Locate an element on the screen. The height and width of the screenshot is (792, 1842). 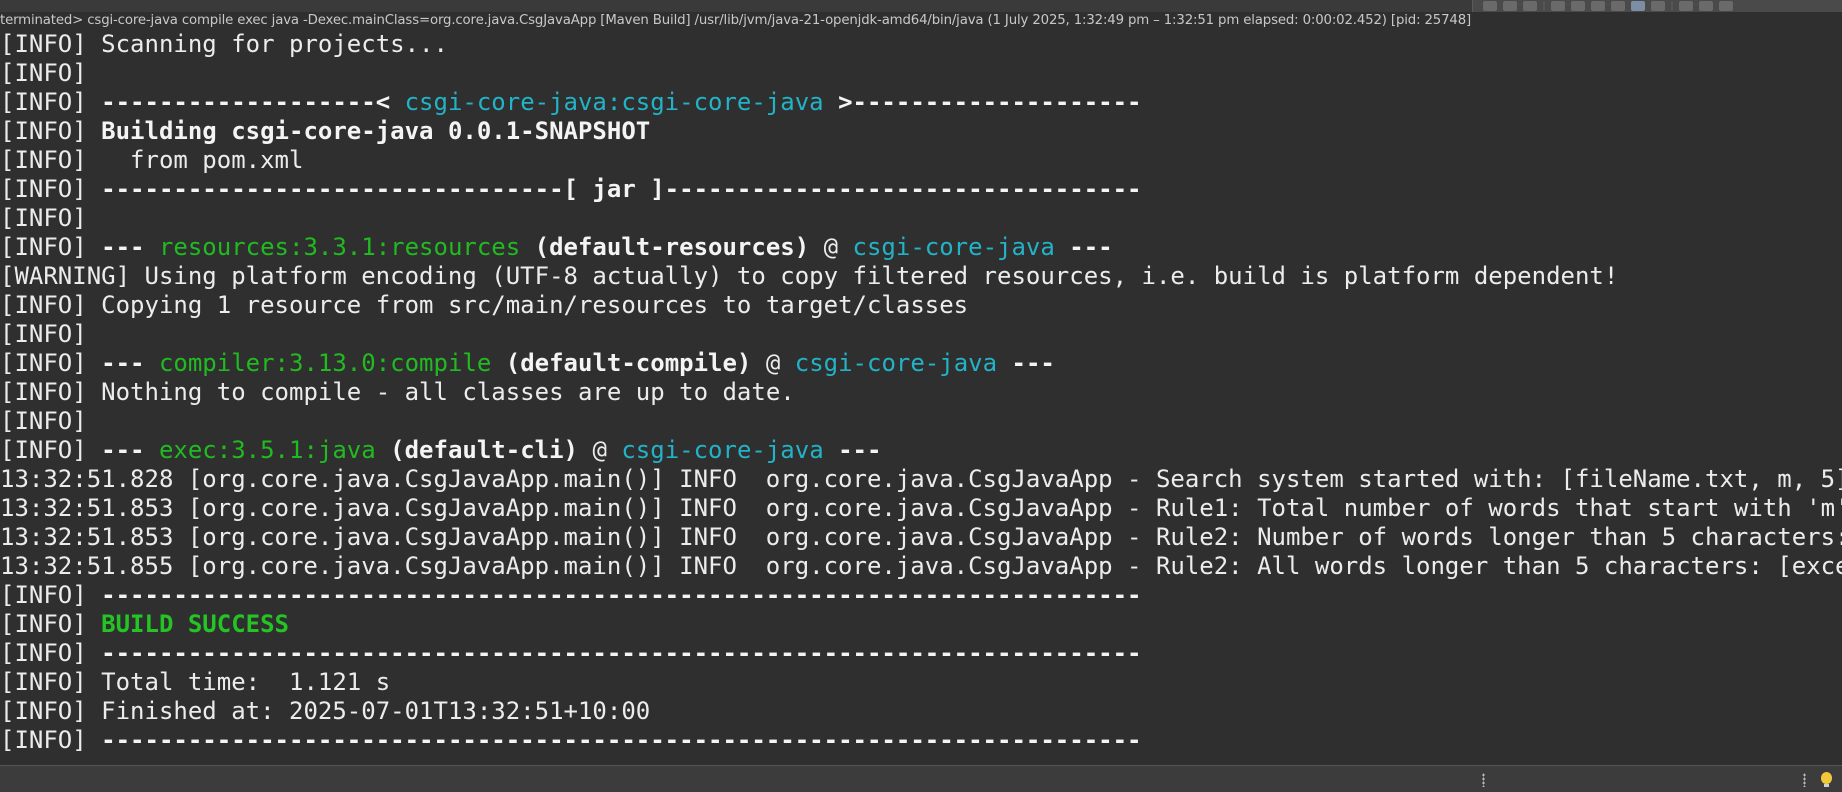
word-wrap-icon is located at coordinates (1578, 6).